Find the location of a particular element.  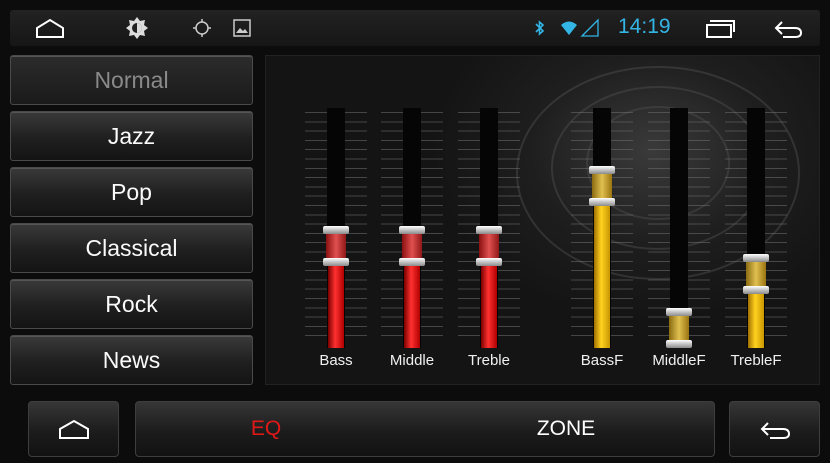

preset-classical: Classical is located at coordinates (131, 248).